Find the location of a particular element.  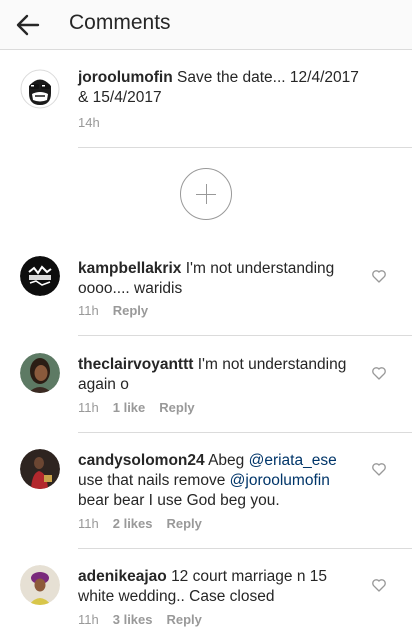

back-arrow-icon is located at coordinates (28, 25).